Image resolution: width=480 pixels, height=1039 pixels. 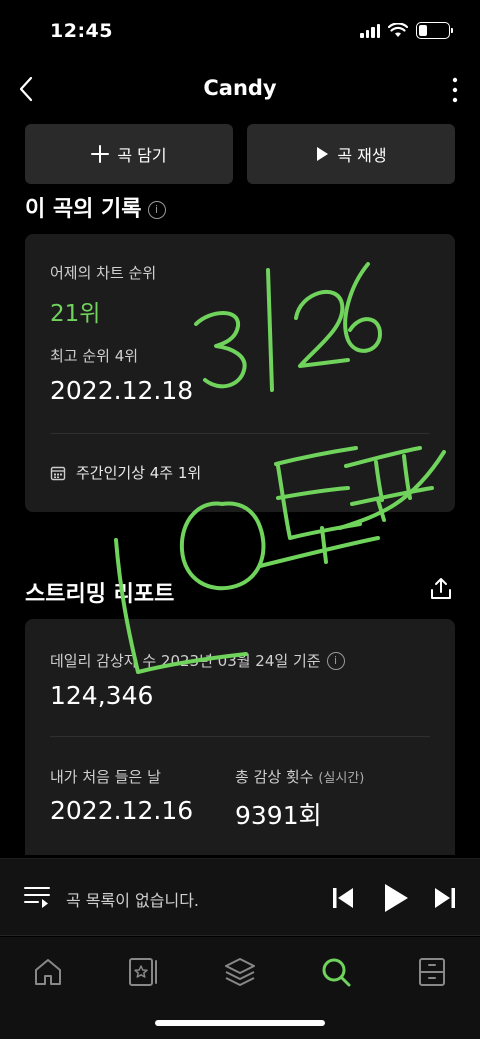 I want to click on tab-home, so click(x=48, y=972).